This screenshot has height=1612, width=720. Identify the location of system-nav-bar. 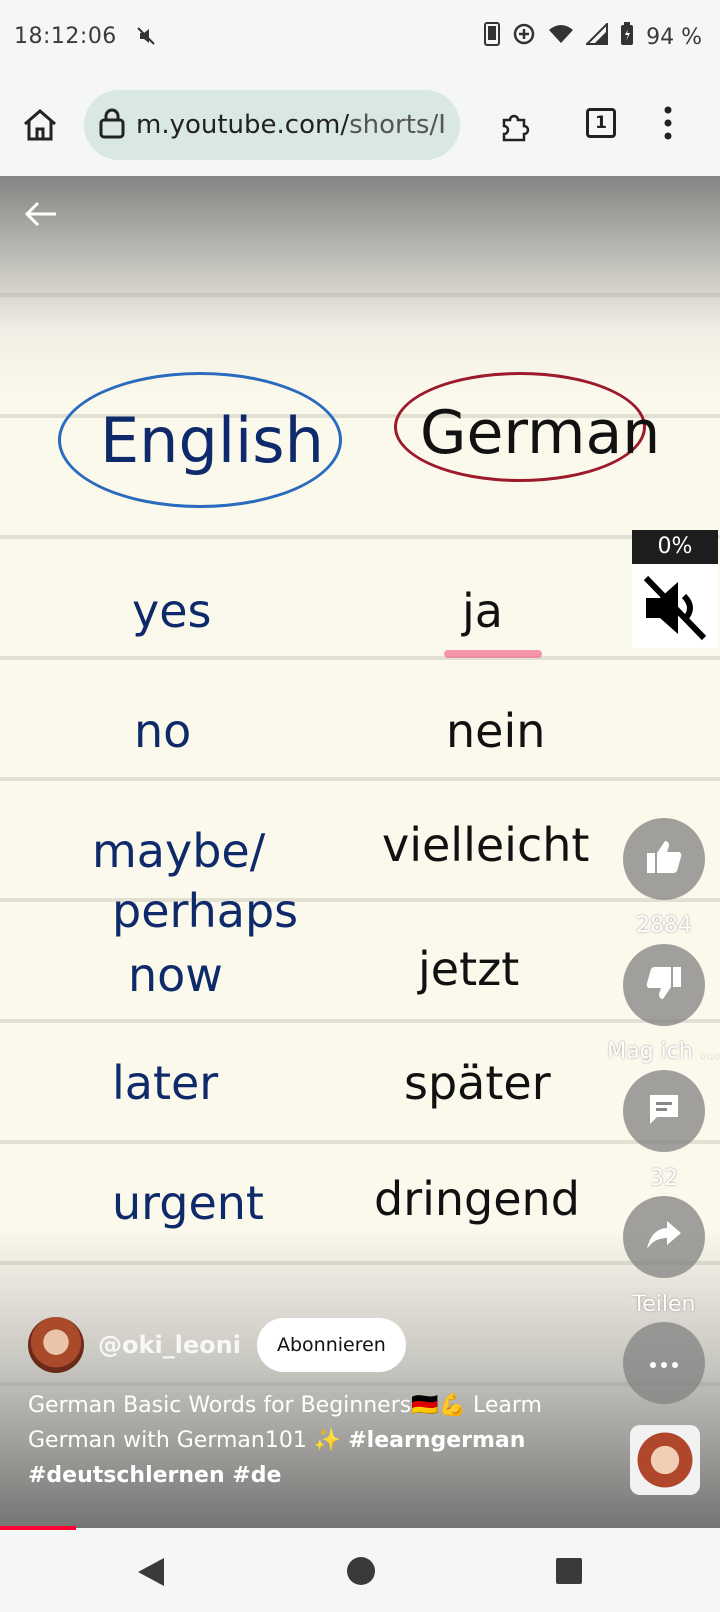
(360, 1571).